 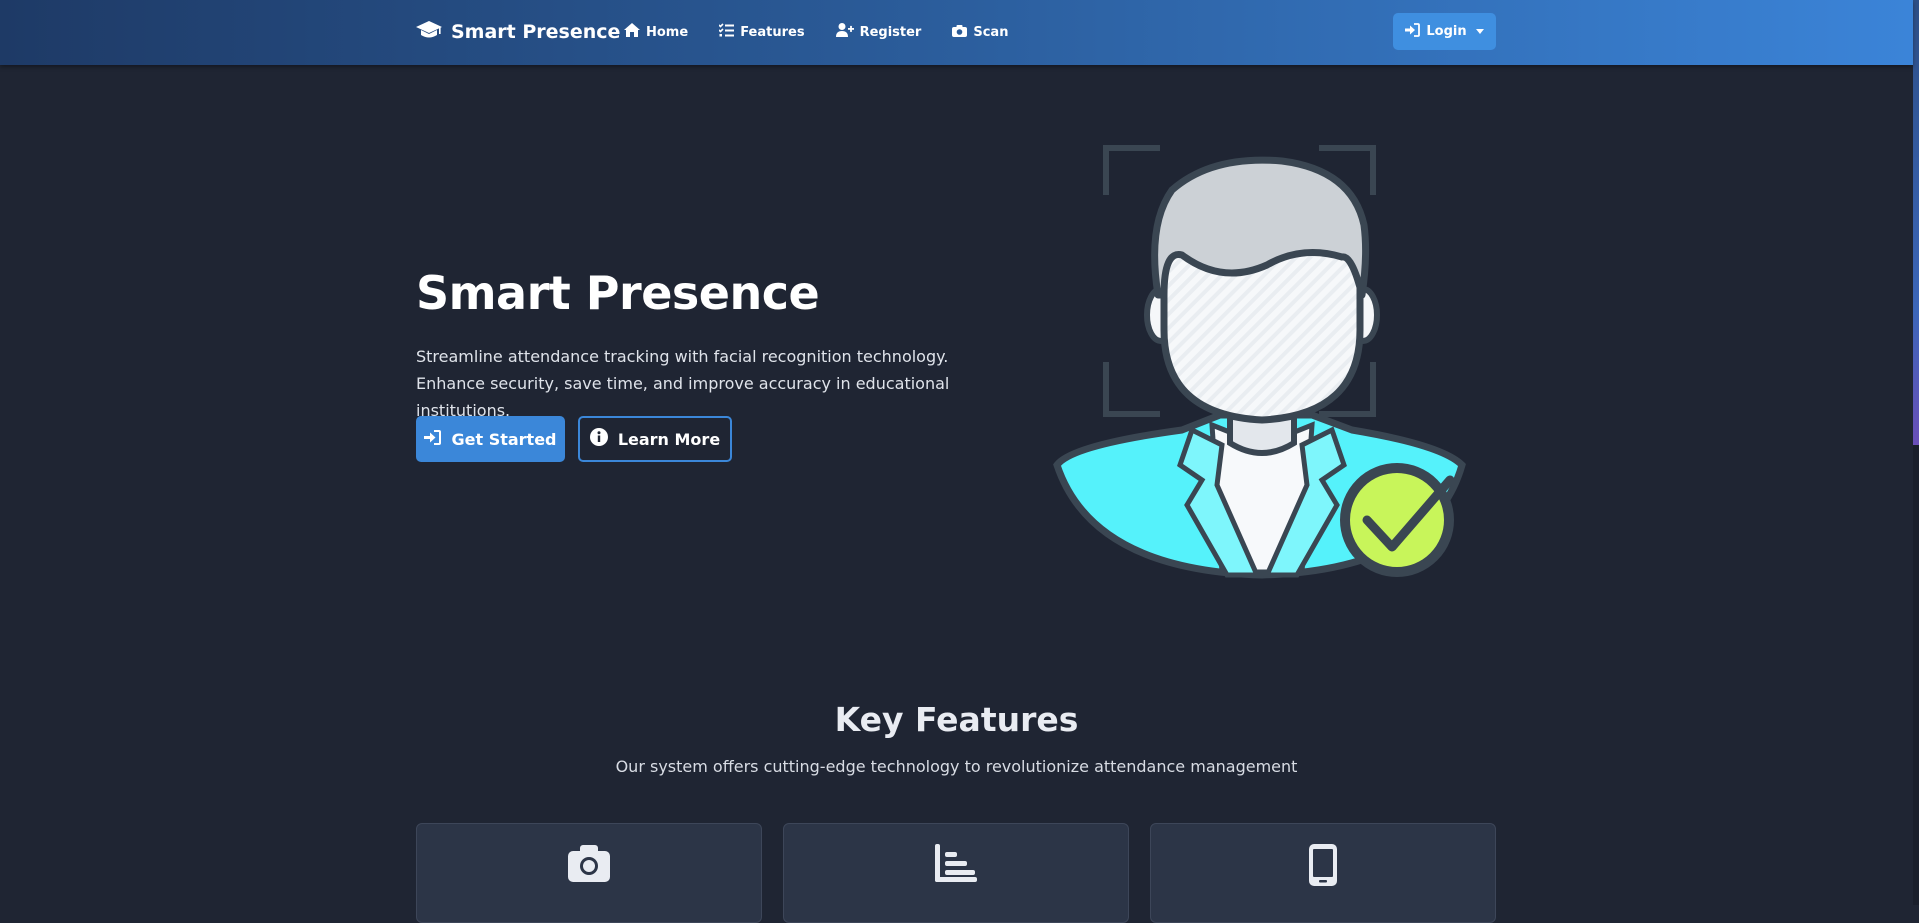 I want to click on hero-title: Smart Presence, so click(x=618, y=293).